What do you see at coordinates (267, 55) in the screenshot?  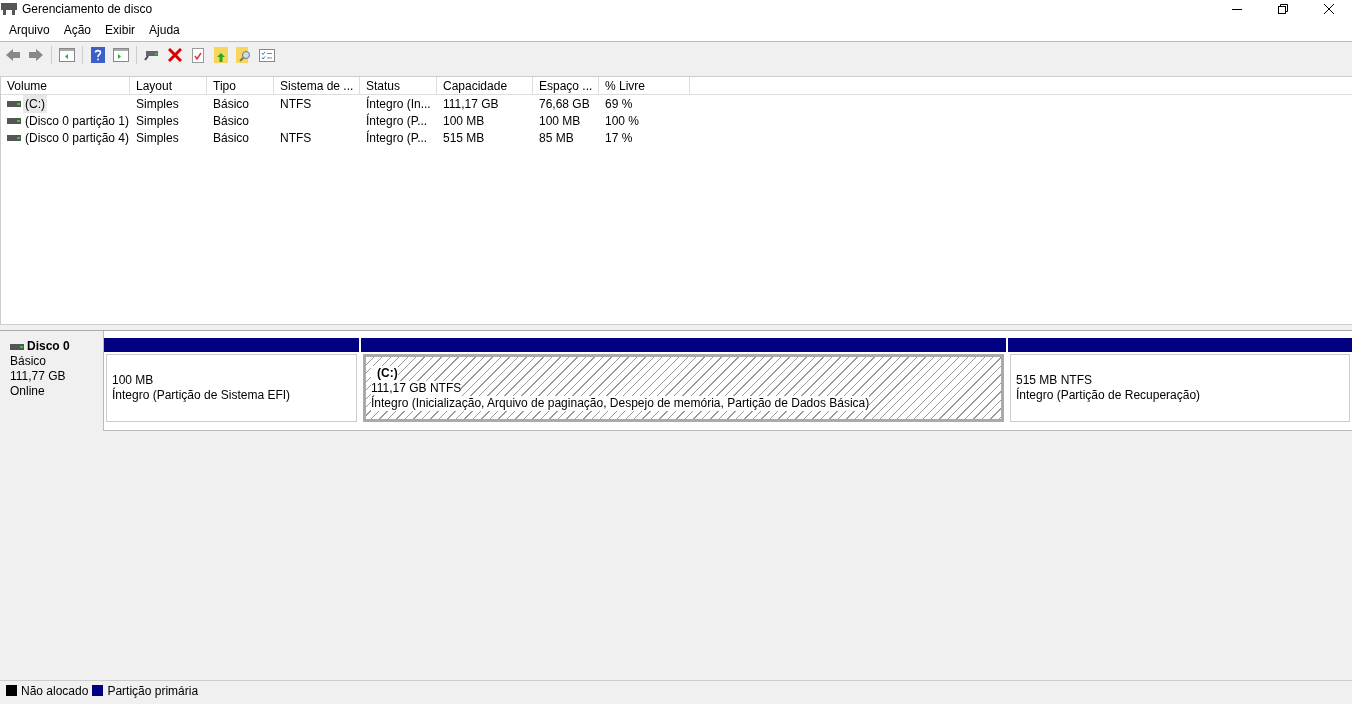 I see `checklist-icon` at bounding box center [267, 55].